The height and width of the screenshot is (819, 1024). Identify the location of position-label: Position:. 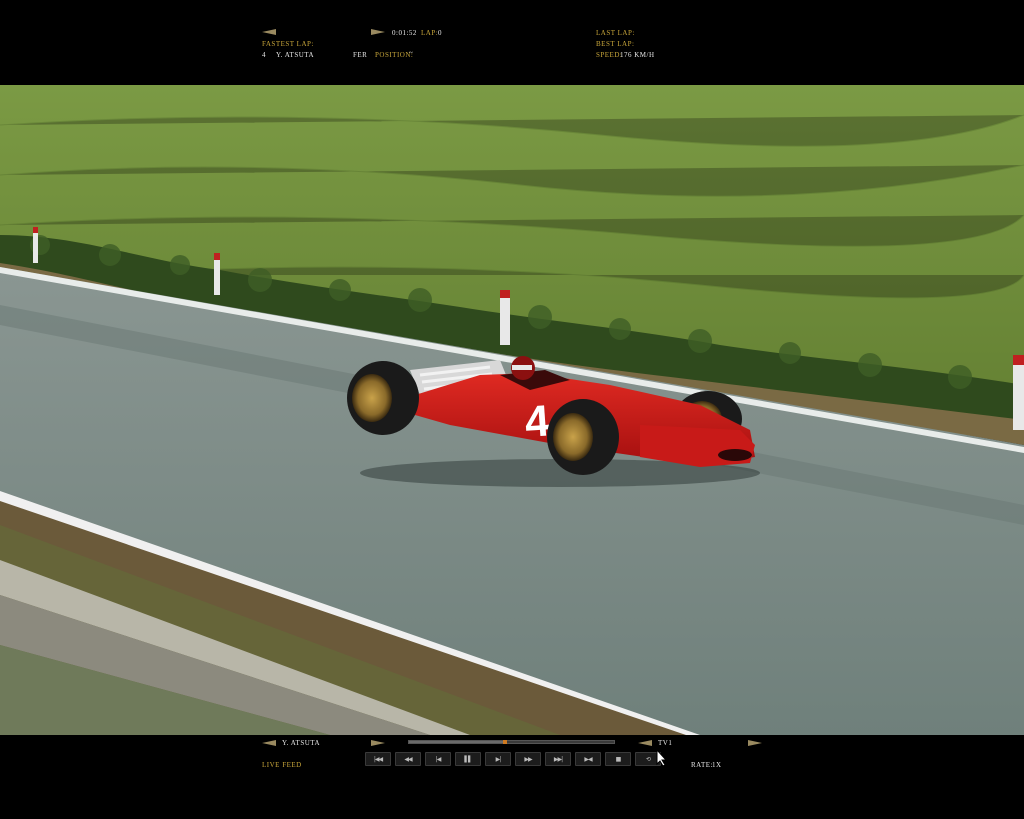
(394, 55).